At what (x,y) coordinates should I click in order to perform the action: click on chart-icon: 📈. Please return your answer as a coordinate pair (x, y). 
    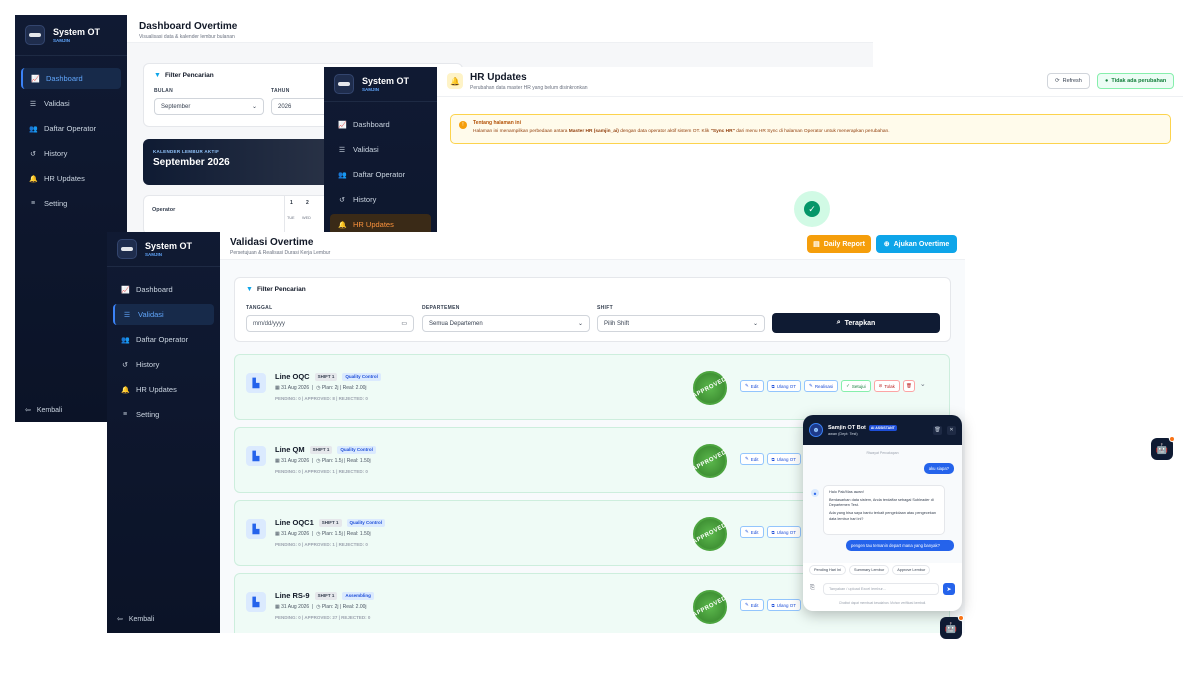
    Looking at the image, I should click on (125, 290).